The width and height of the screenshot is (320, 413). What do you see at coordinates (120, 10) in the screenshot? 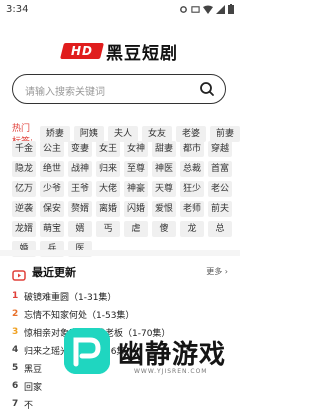
I see `status-bar: 3:34` at bounding box center [120, 10].